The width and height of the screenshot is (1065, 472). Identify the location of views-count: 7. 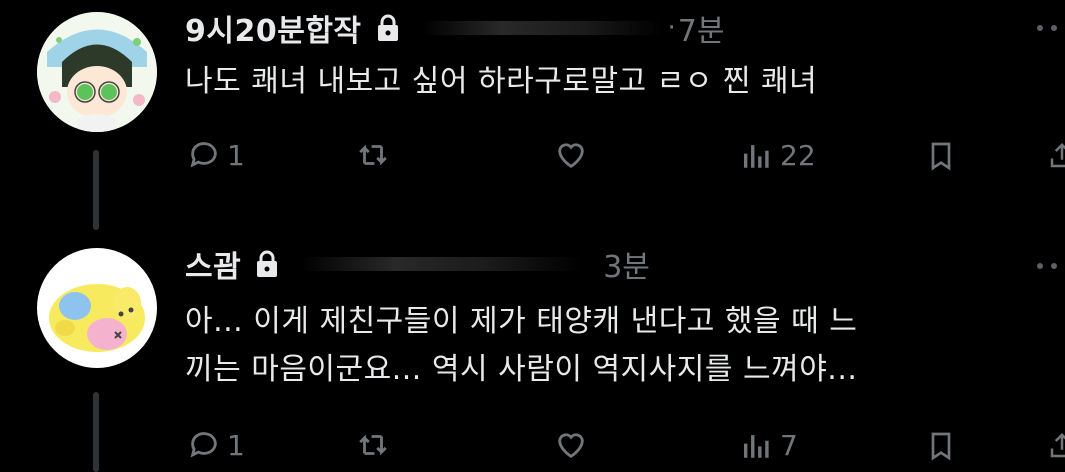
(789, 445).